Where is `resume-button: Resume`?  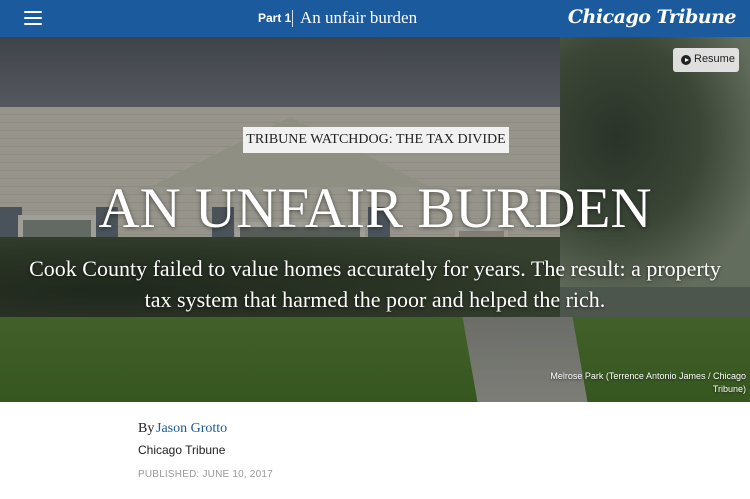 resume-button: Resume is located at coordinates (706, 60).